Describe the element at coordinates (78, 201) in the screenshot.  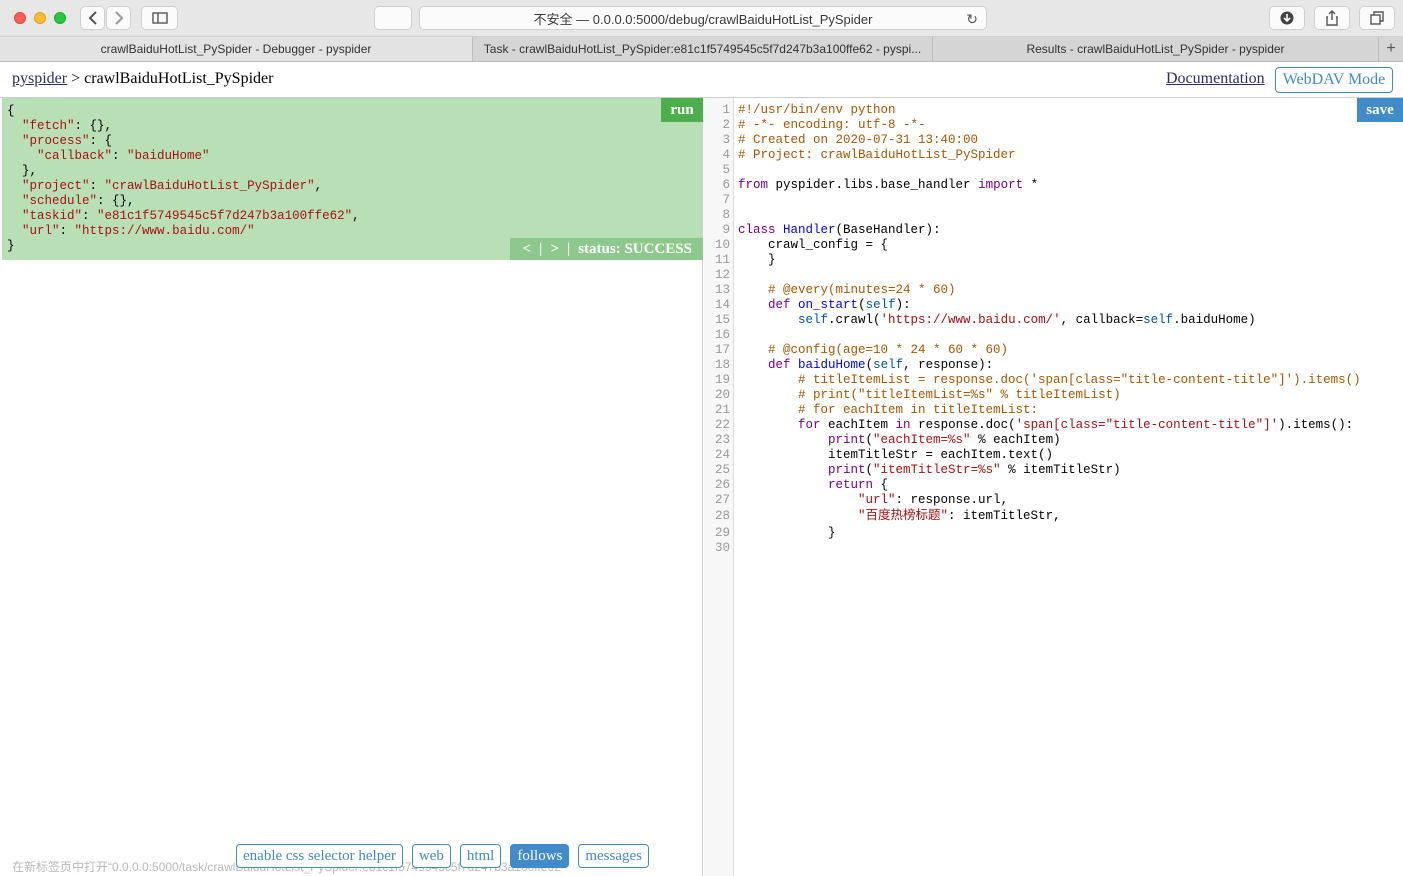
I see `task-json-line: "schedule": {},` at that location.